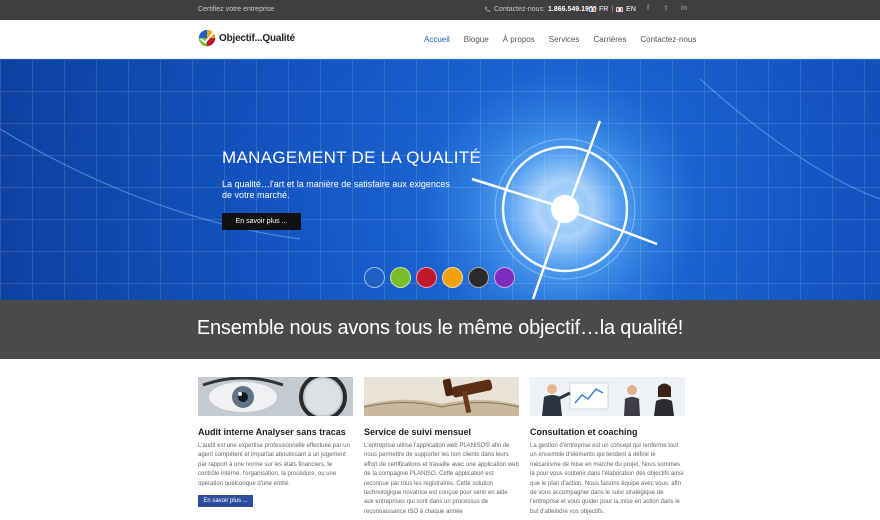 The width and height of the screenshot is (880, 520). I want to click on contact-label: Contactez-nous:, so click(519, 9).